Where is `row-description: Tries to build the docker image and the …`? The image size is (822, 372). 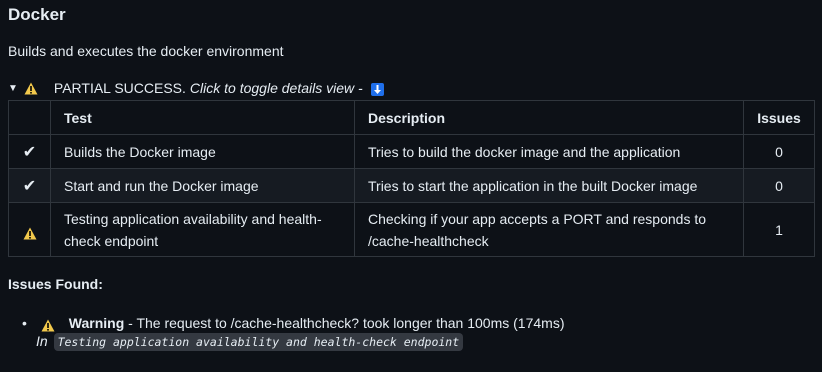 row-description: Tries to build the docker image and the … is located at coordinates (549, 151).